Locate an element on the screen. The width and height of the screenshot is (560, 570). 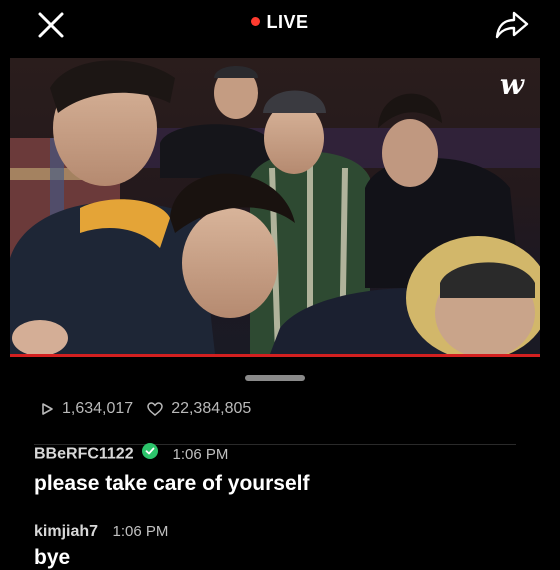
comment-header: BBeRFC1122 1:06 PM is located at coordinates (131, 454).